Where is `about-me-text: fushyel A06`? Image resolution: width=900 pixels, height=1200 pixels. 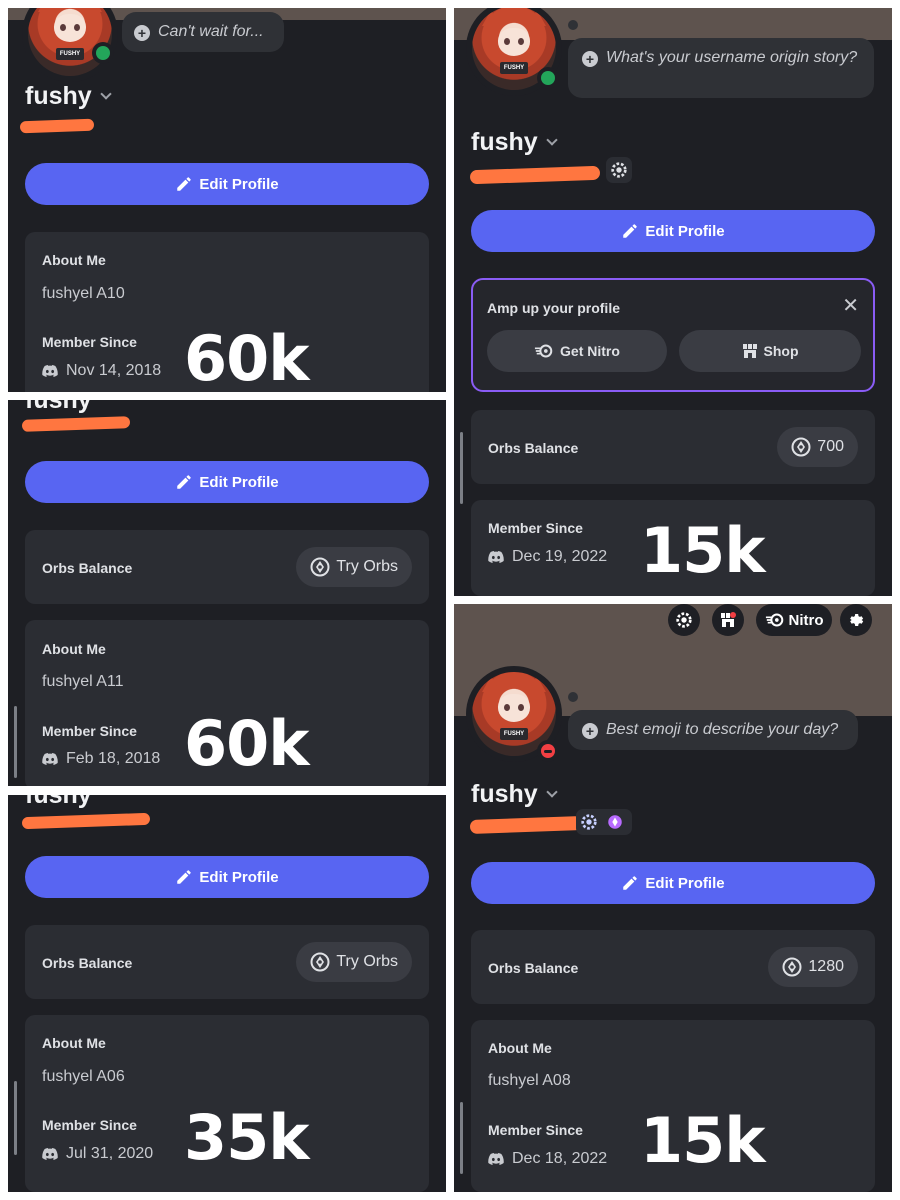
about-me-text: fushyel A06 is located at coordinates (83, 1076).